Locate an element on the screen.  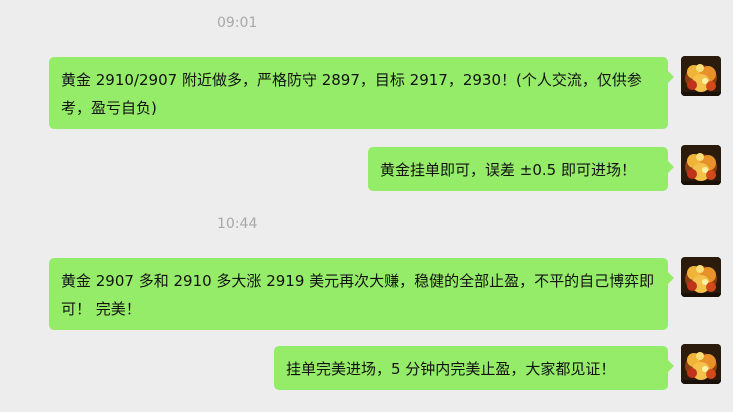
timestamp: 09:01 is located at coordinates (237, 23).